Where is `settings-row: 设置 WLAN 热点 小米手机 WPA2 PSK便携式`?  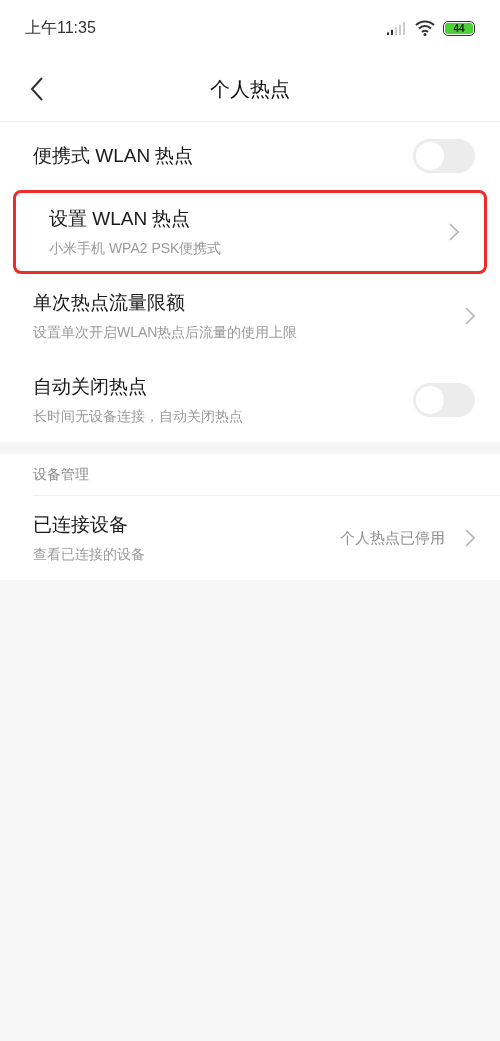 settings-row: 设置 WLAN 热点 小米手机 WPA2 PSK便携式 is located at coordinates (250, 232).